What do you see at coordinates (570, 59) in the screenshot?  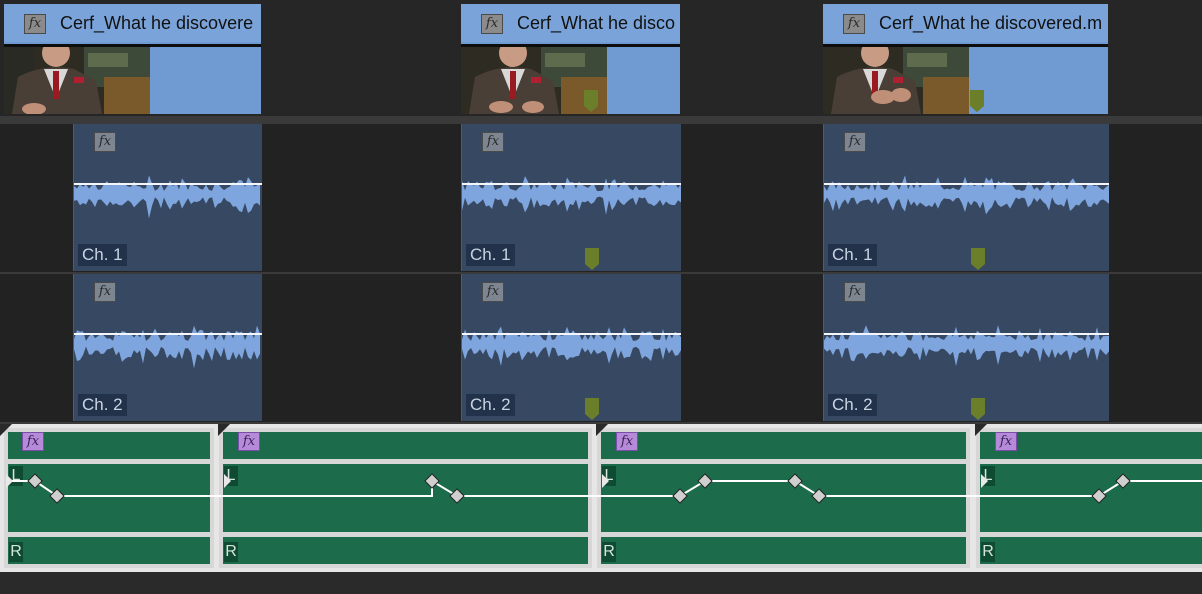 I see `video-clip-2: fx Cerf_What he disco` at bounding box center [570, 59].